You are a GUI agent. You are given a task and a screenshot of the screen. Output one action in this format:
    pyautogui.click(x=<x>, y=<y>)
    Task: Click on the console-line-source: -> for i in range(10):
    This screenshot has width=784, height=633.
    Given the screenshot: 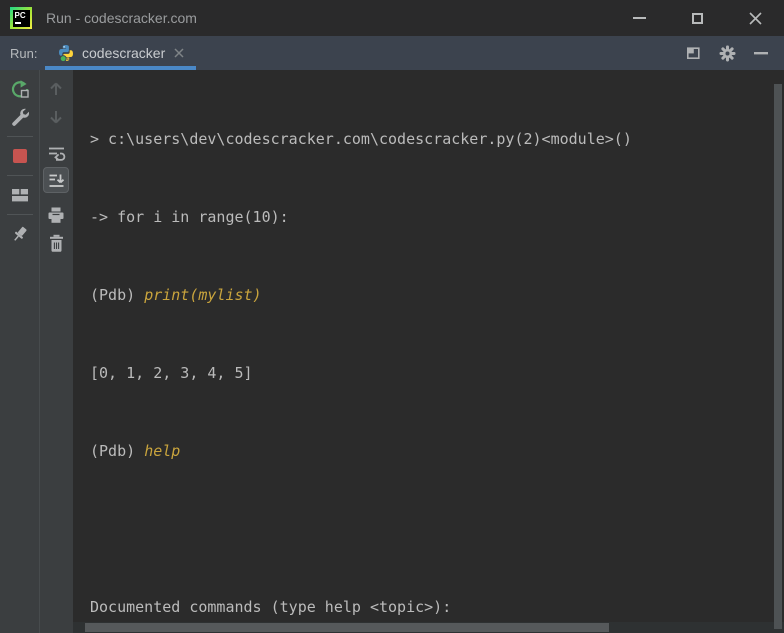 What is the action you would take?
    pyautogui.click(x=189, y=217)
    